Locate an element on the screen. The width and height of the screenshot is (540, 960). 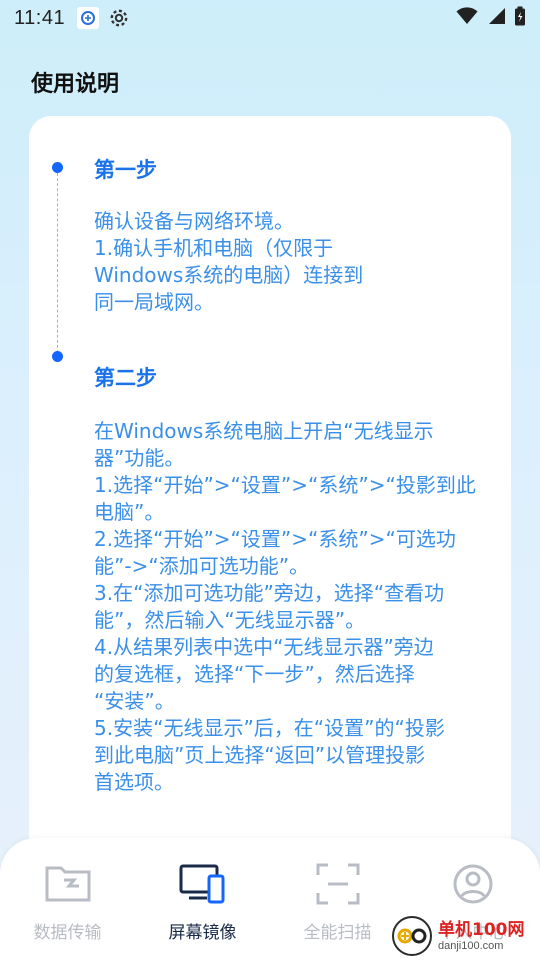
status-time: 11:41 is located at coordinates (40, 17).